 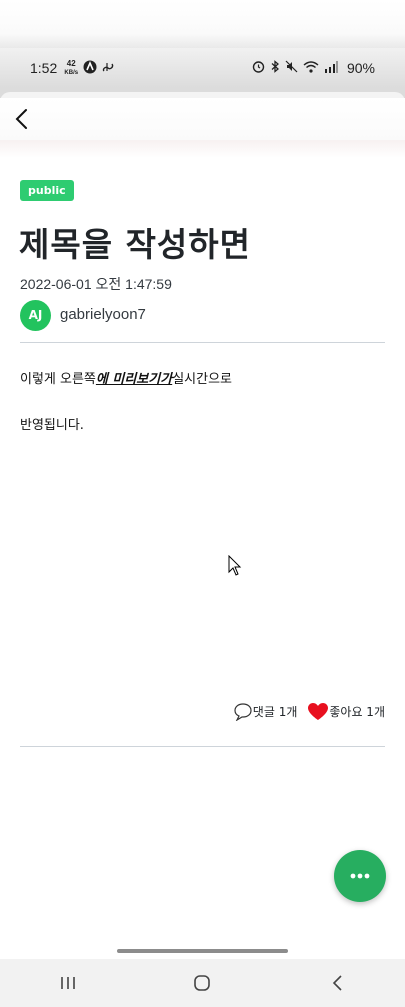 What do you see at coordinates (35, 315) in the screenshot?
I see `avatar: AJ` at bounding box center [35, 315].